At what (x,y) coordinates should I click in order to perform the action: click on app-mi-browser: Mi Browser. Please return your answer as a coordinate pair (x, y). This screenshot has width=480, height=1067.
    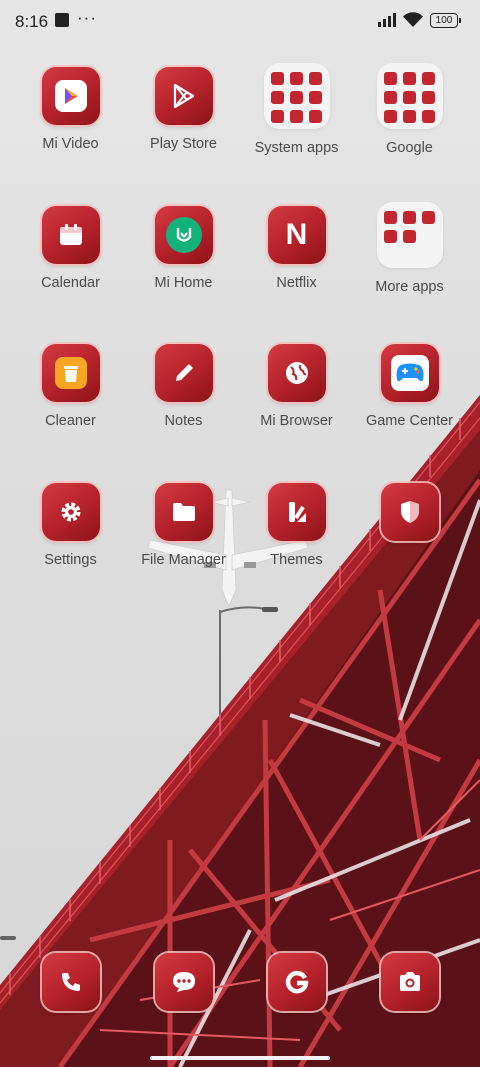
    Looking at the image, I should click on (296, 386).